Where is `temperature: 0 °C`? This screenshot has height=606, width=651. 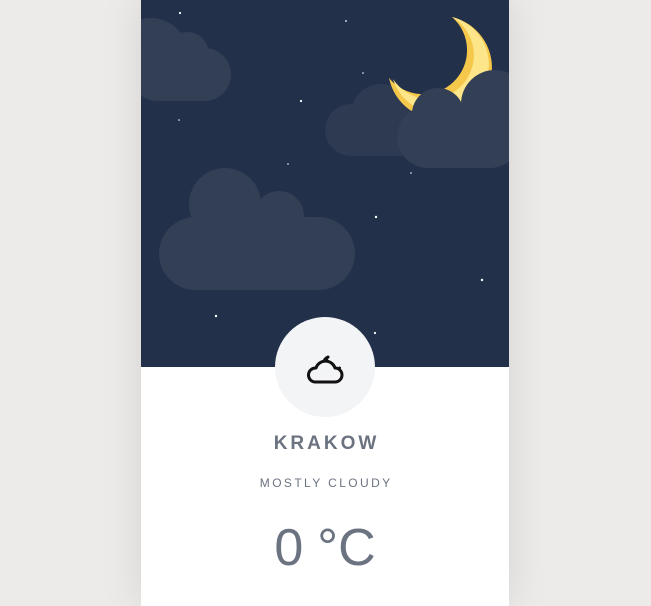 temperature: 0 °C is located at coordinates (325, 548).